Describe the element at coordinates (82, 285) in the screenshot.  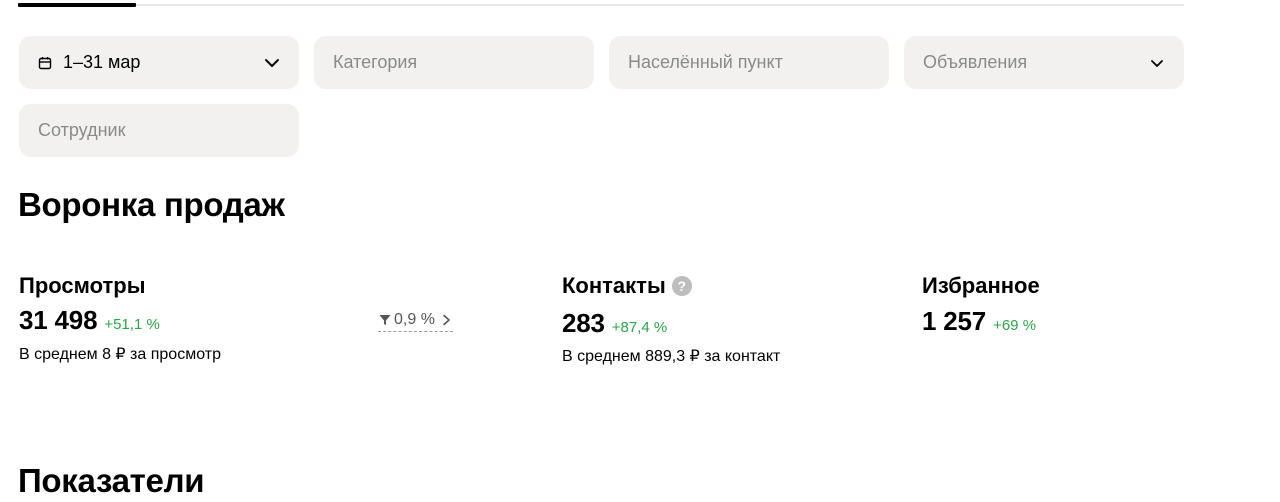
I see `views-label: Просмотры` at that location.